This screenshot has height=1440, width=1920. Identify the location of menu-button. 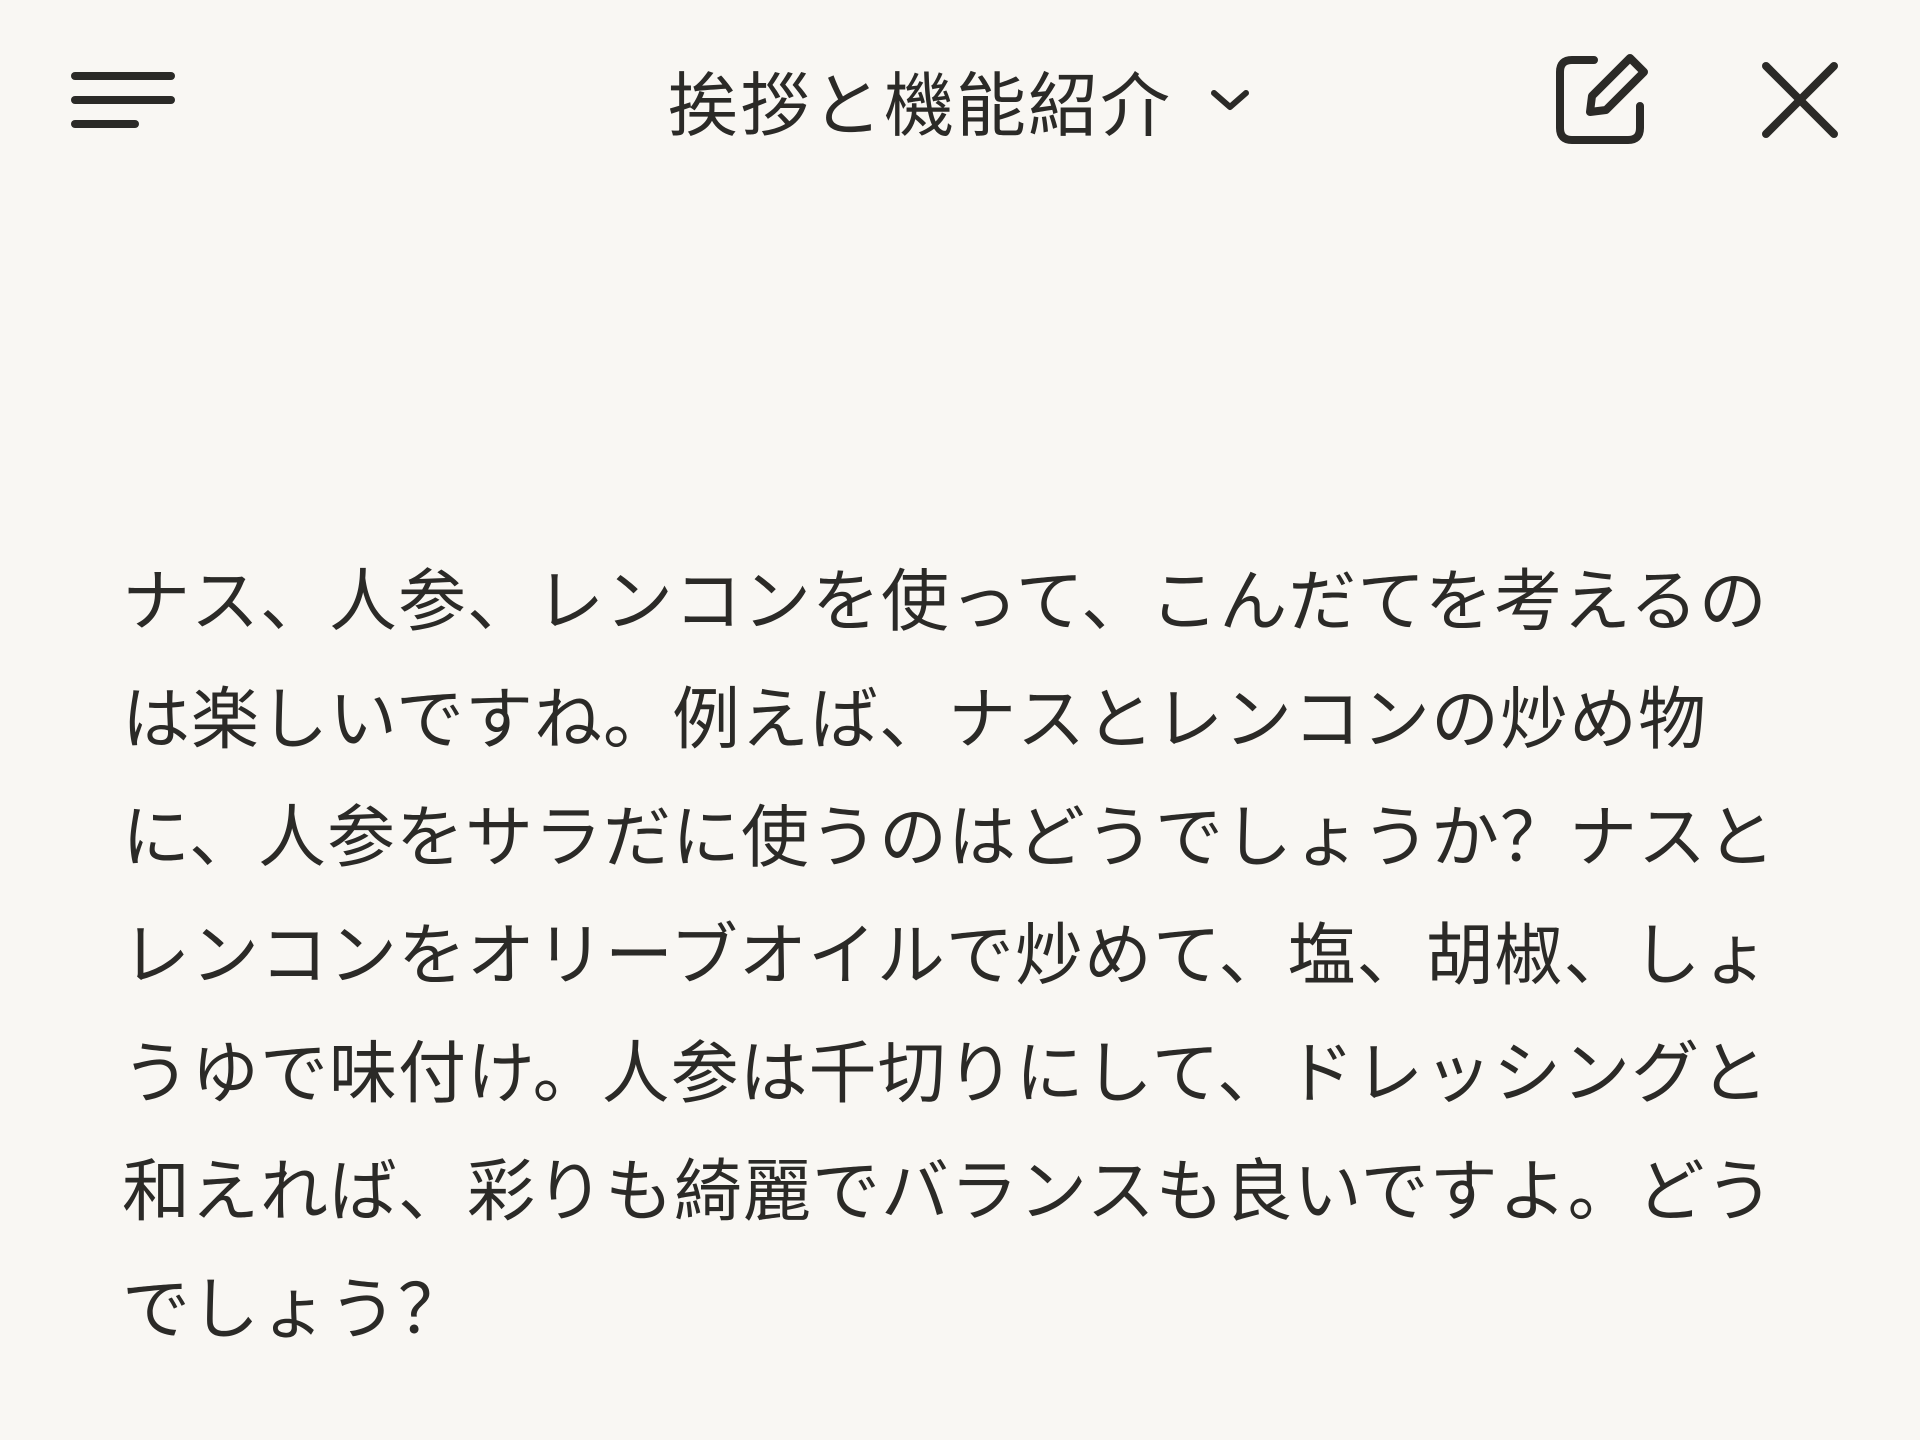
(120, 100).